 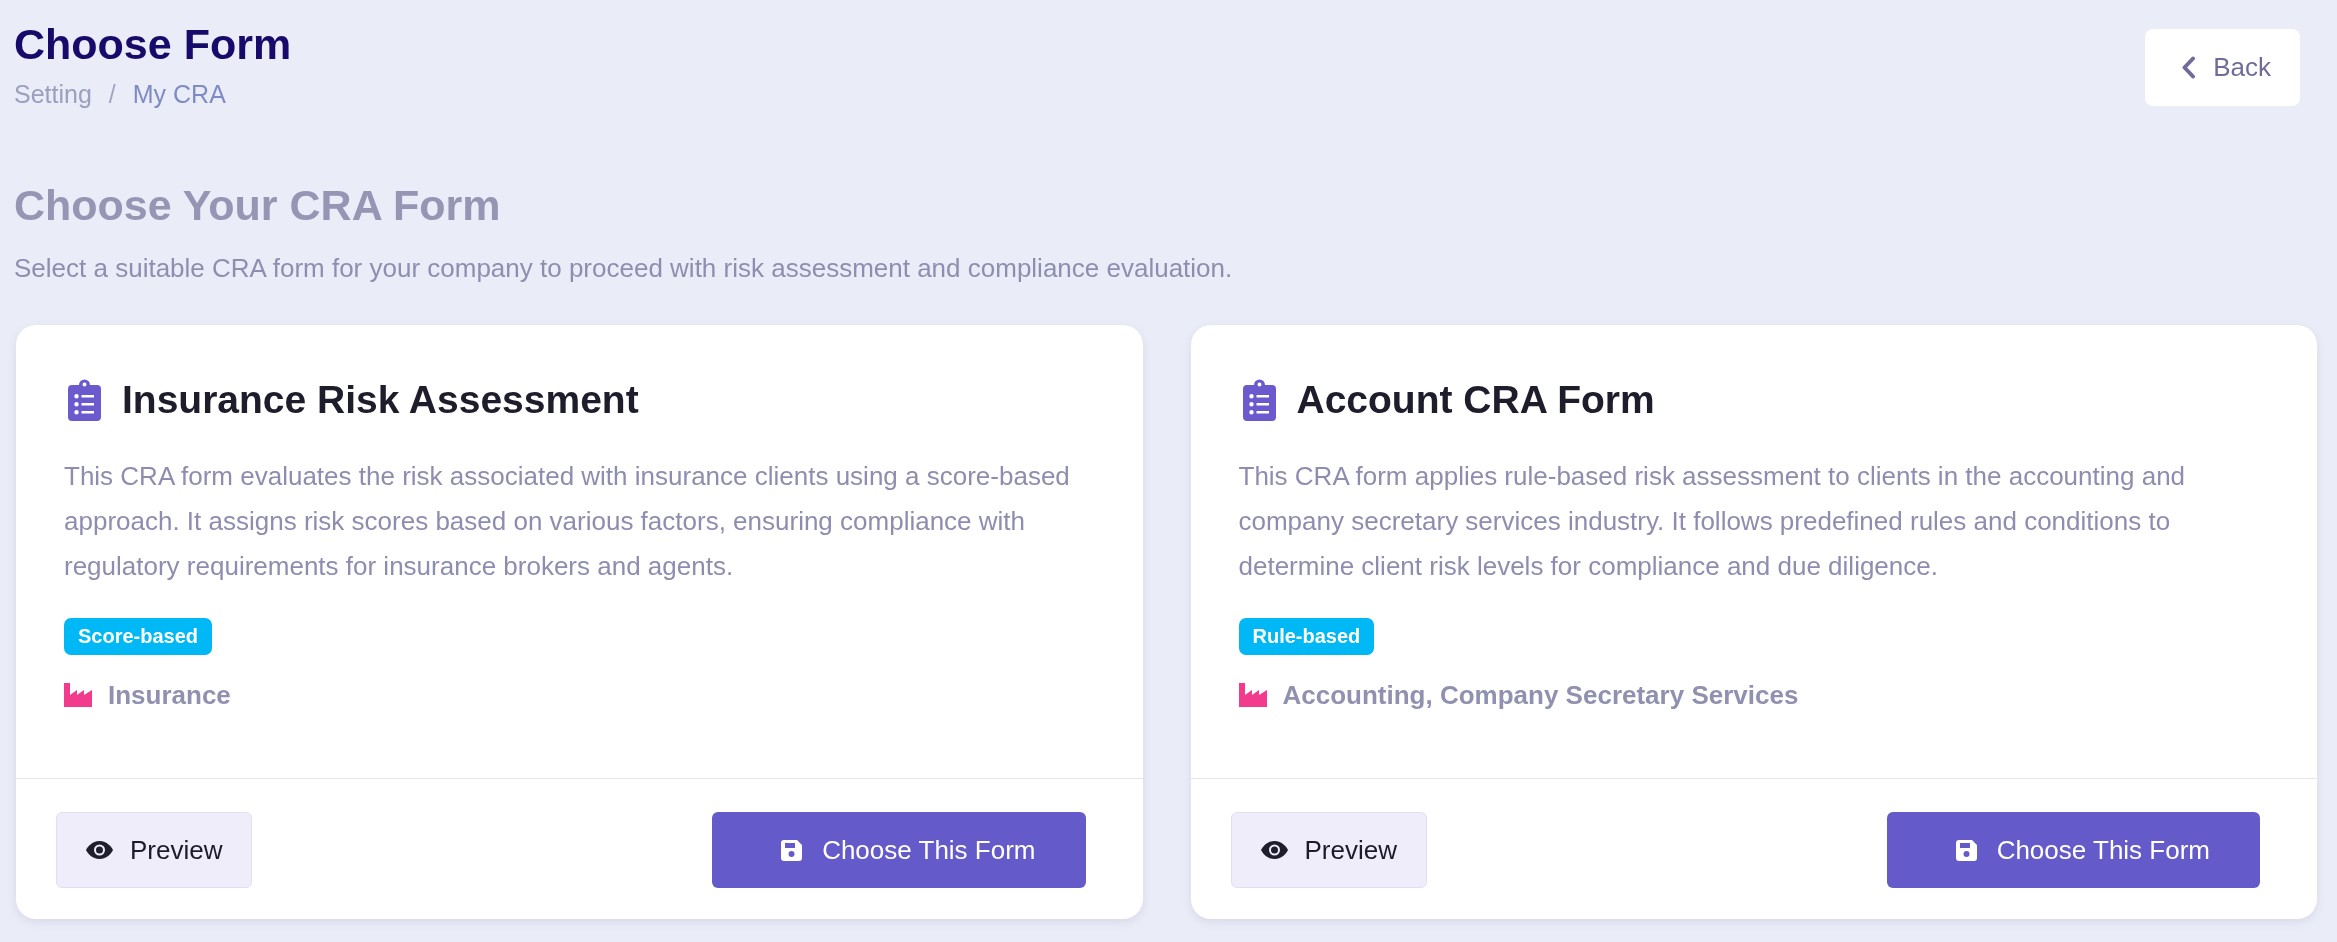 What do you see at coordinates (624, 268) in the screenshot?
I see `section-description: Select a suitable CRA form for your company to proceed with risk assessment and compliance evaluation.` at bounding box center [624, 268].